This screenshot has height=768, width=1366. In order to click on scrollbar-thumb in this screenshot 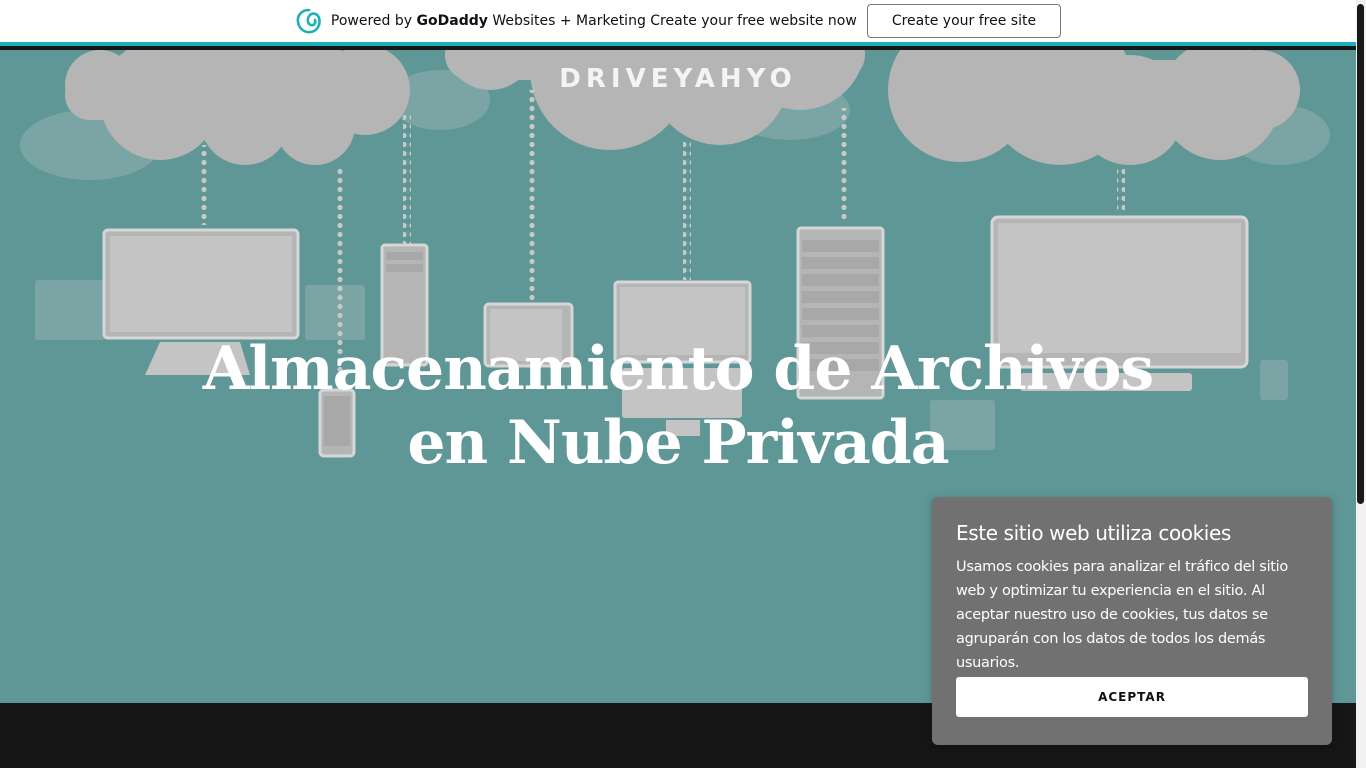, I will do `click(1360, 254)`.